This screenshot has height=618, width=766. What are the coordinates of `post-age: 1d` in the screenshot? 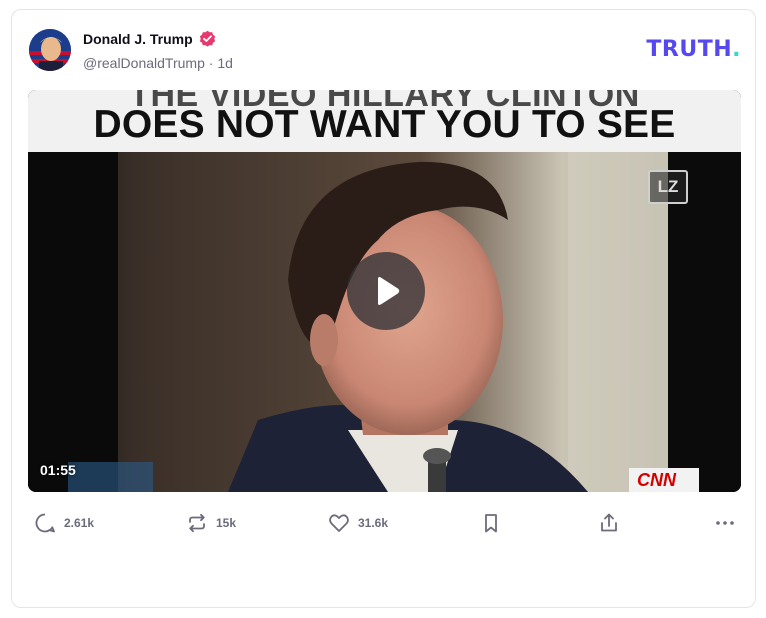 It's located at (225, 63).